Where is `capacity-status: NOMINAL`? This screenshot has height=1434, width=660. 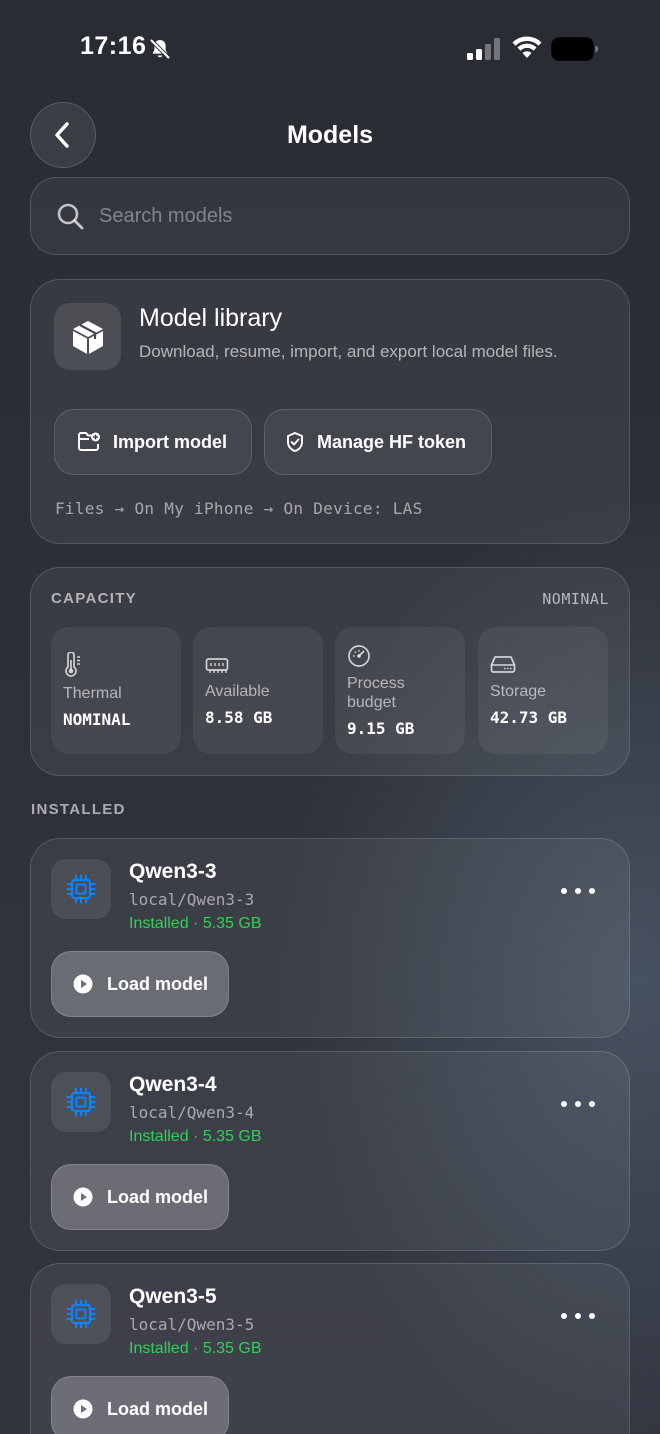
capacity-status: NOMINAL is located at coordinates (575, 599).